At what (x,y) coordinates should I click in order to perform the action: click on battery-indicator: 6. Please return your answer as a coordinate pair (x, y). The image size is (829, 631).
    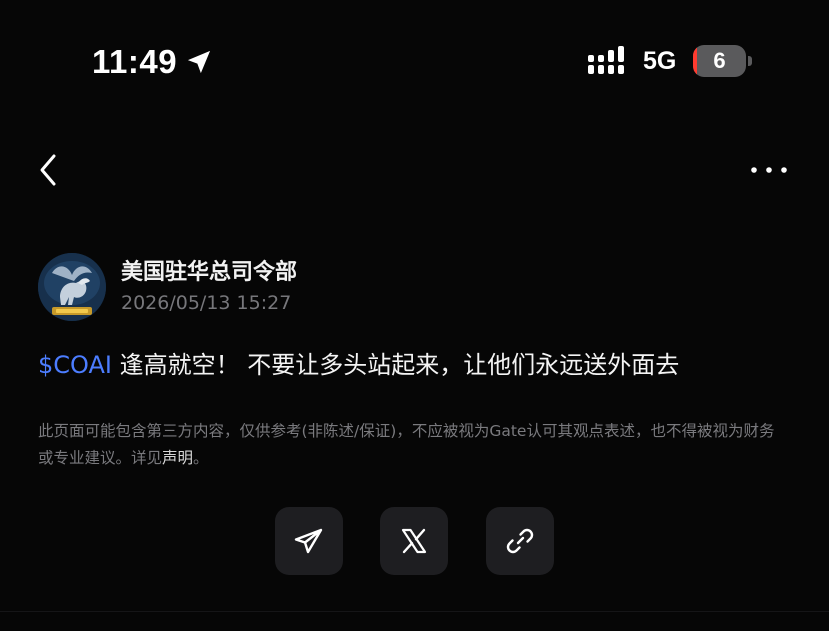
    Looking at the image, I should click on (723, 61).